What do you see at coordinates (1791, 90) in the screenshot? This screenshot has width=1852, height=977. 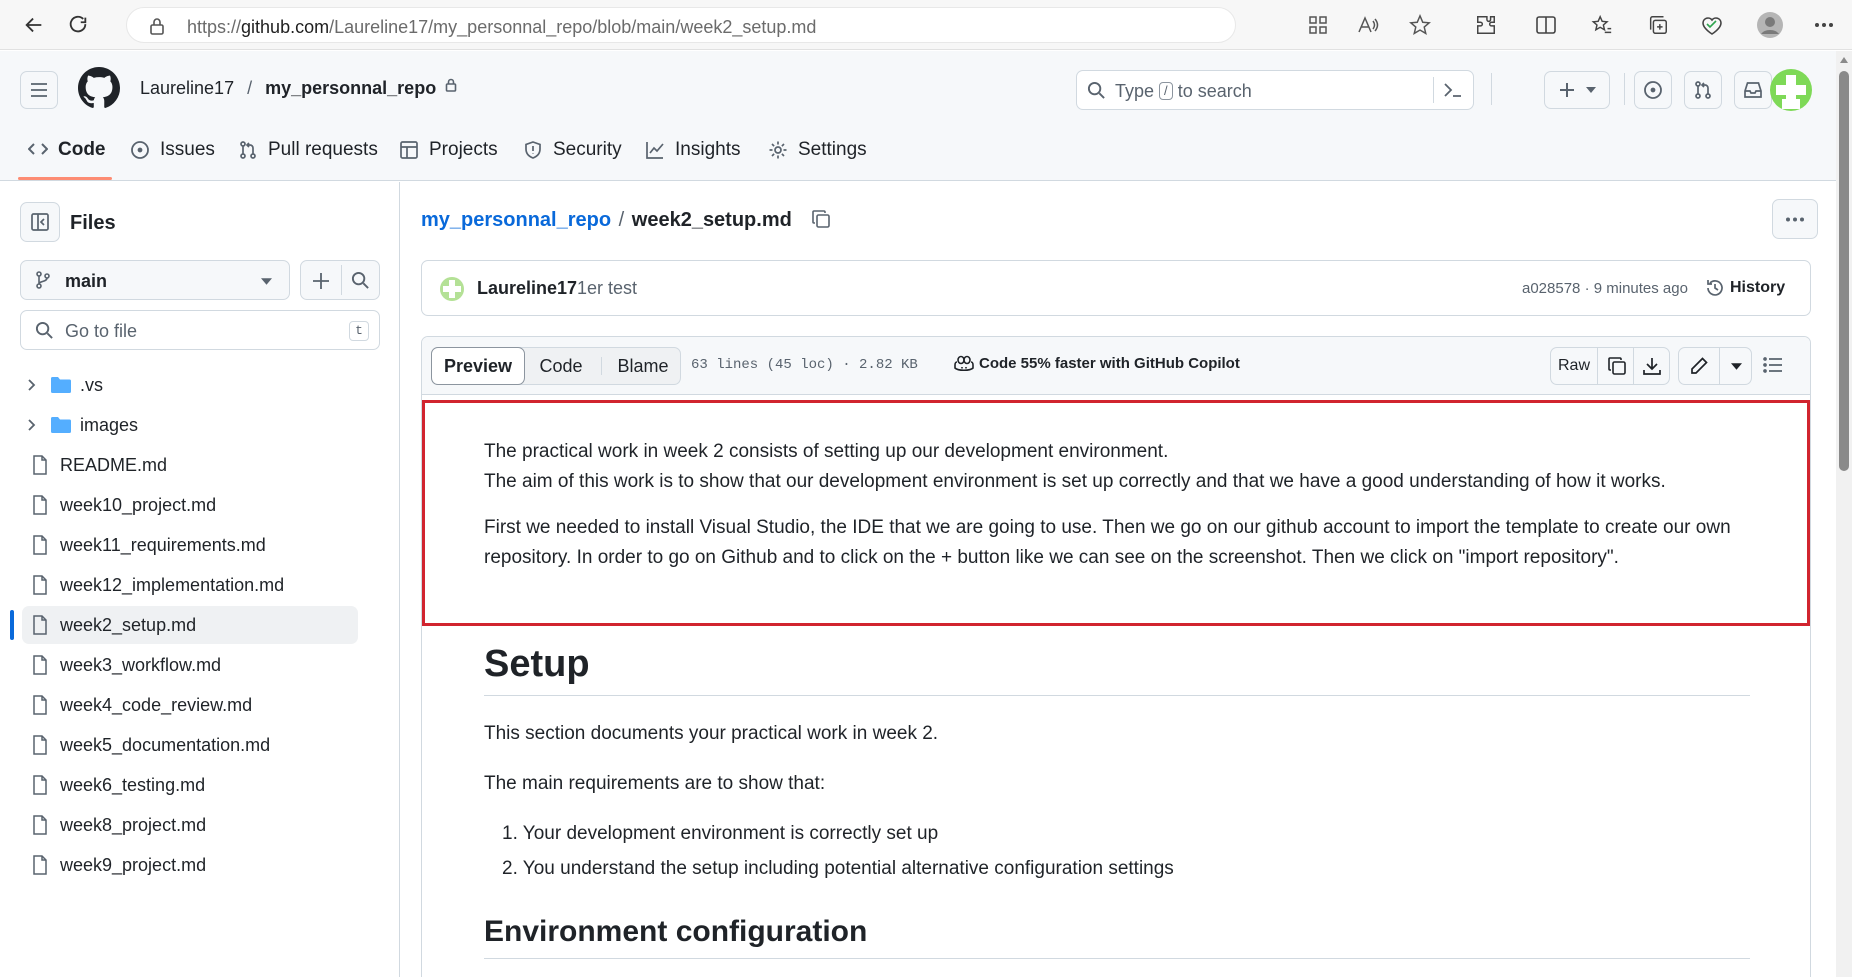 I see `user-avatar` at bounding box center [1791, 90].